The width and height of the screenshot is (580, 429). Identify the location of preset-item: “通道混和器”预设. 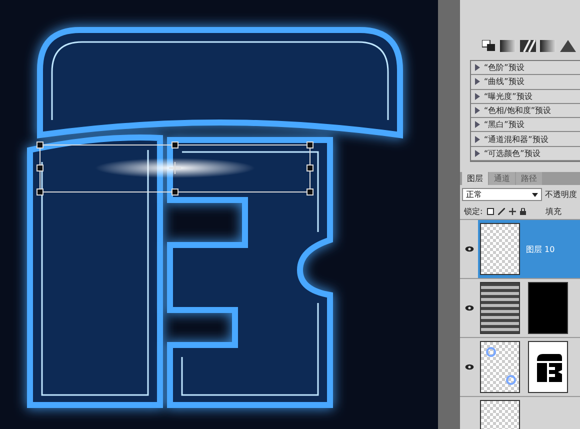
(525, 139).